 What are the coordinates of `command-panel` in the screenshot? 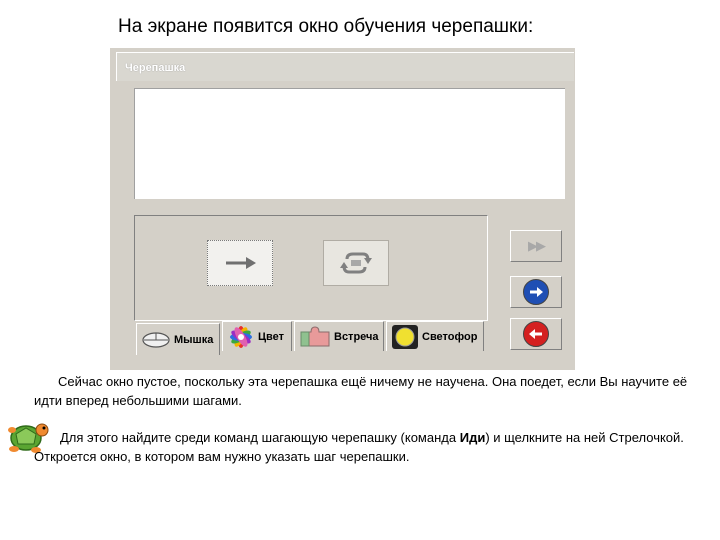 It's located at (311, 268).